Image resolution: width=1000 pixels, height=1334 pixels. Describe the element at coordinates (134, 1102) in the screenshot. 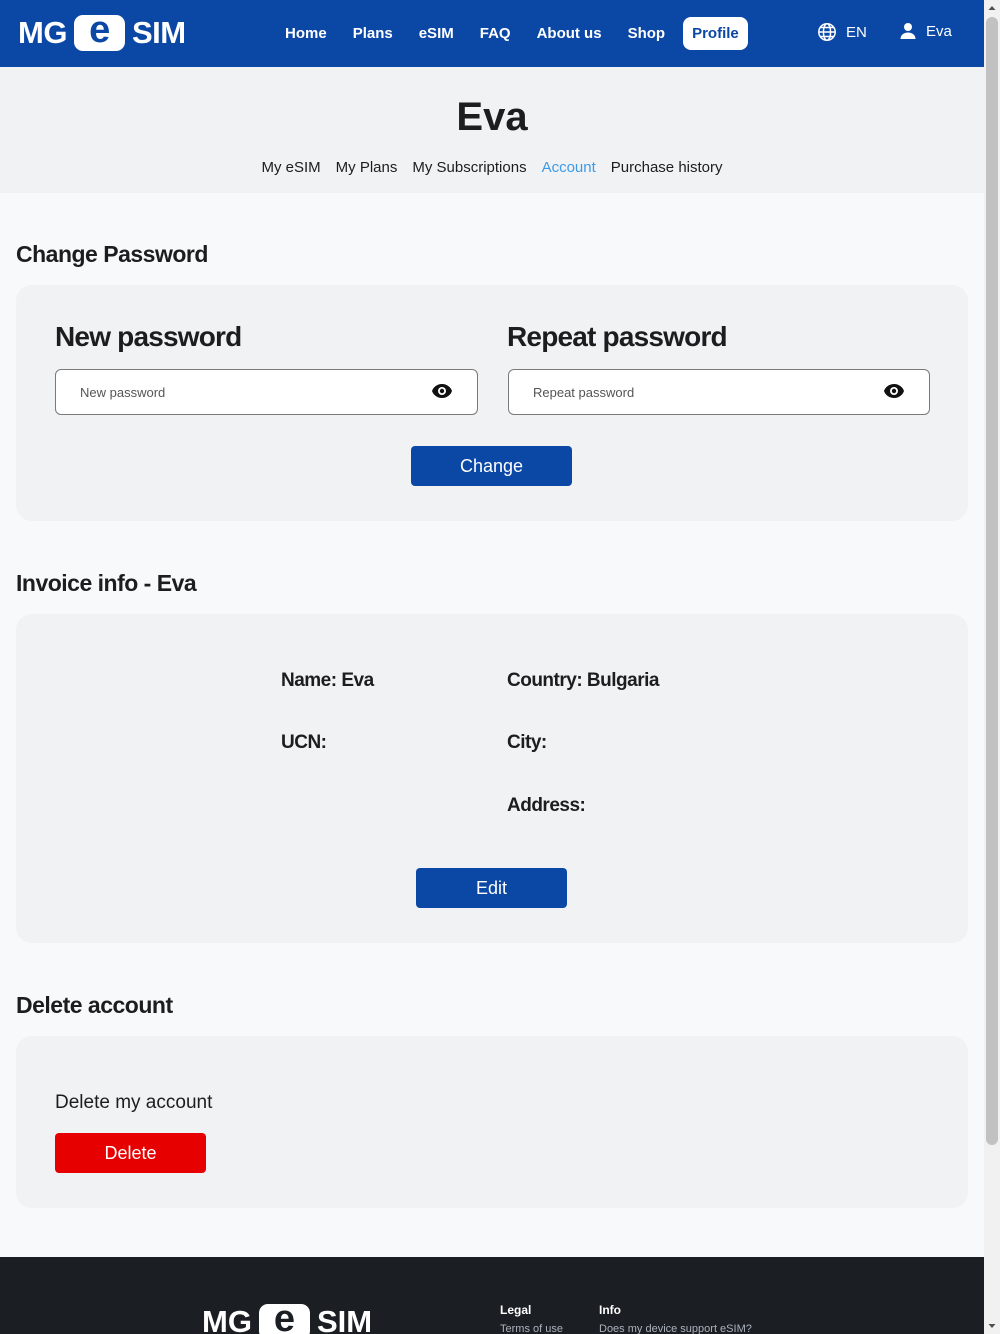

I see `delete-account-text: Delete my account` at that location.